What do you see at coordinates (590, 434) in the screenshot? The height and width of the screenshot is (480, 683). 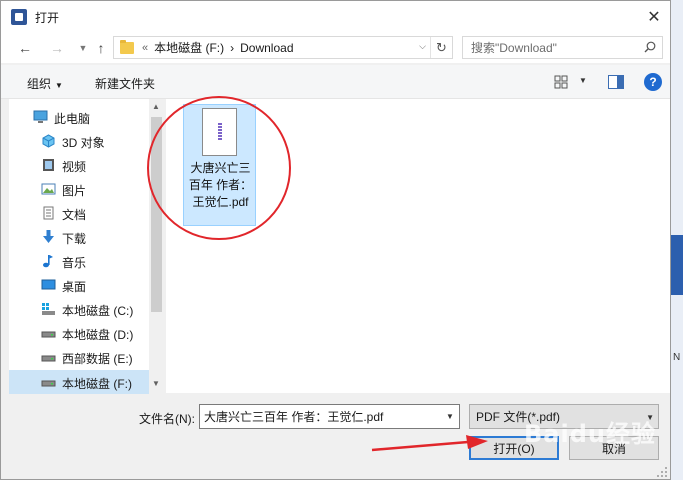 I see `watermark-logo: Baidu经验` at bounding box center [590, 434].